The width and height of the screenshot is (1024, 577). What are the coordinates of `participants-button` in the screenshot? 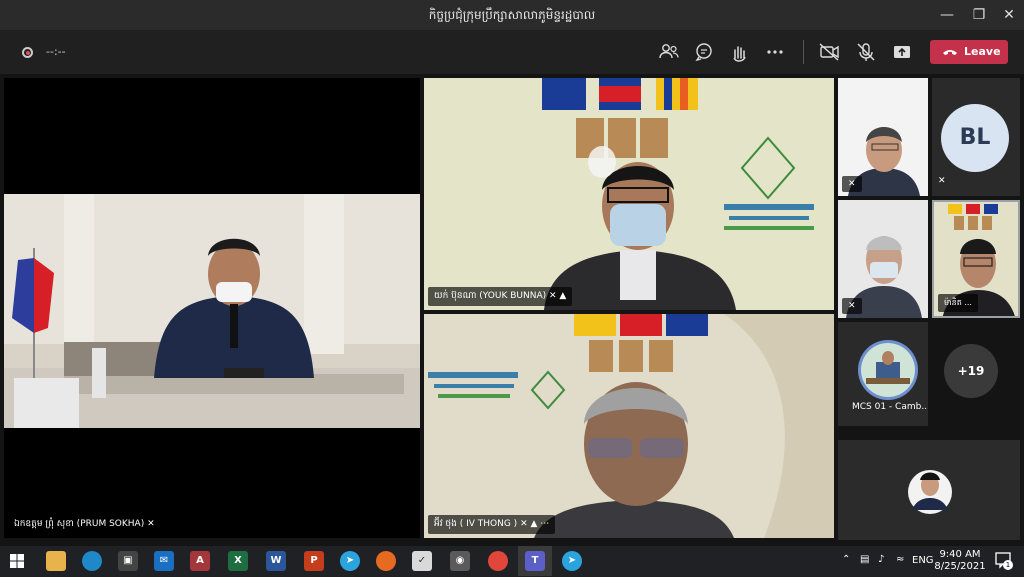 It's located at (669, 52).